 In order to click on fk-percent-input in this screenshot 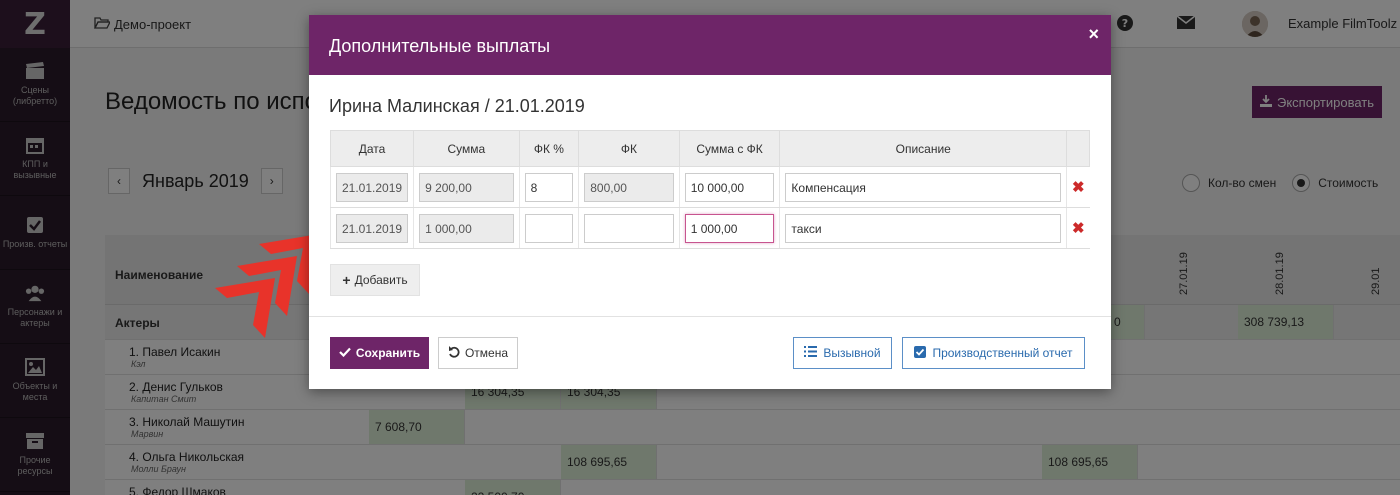, I will do `click(549, 228)`.